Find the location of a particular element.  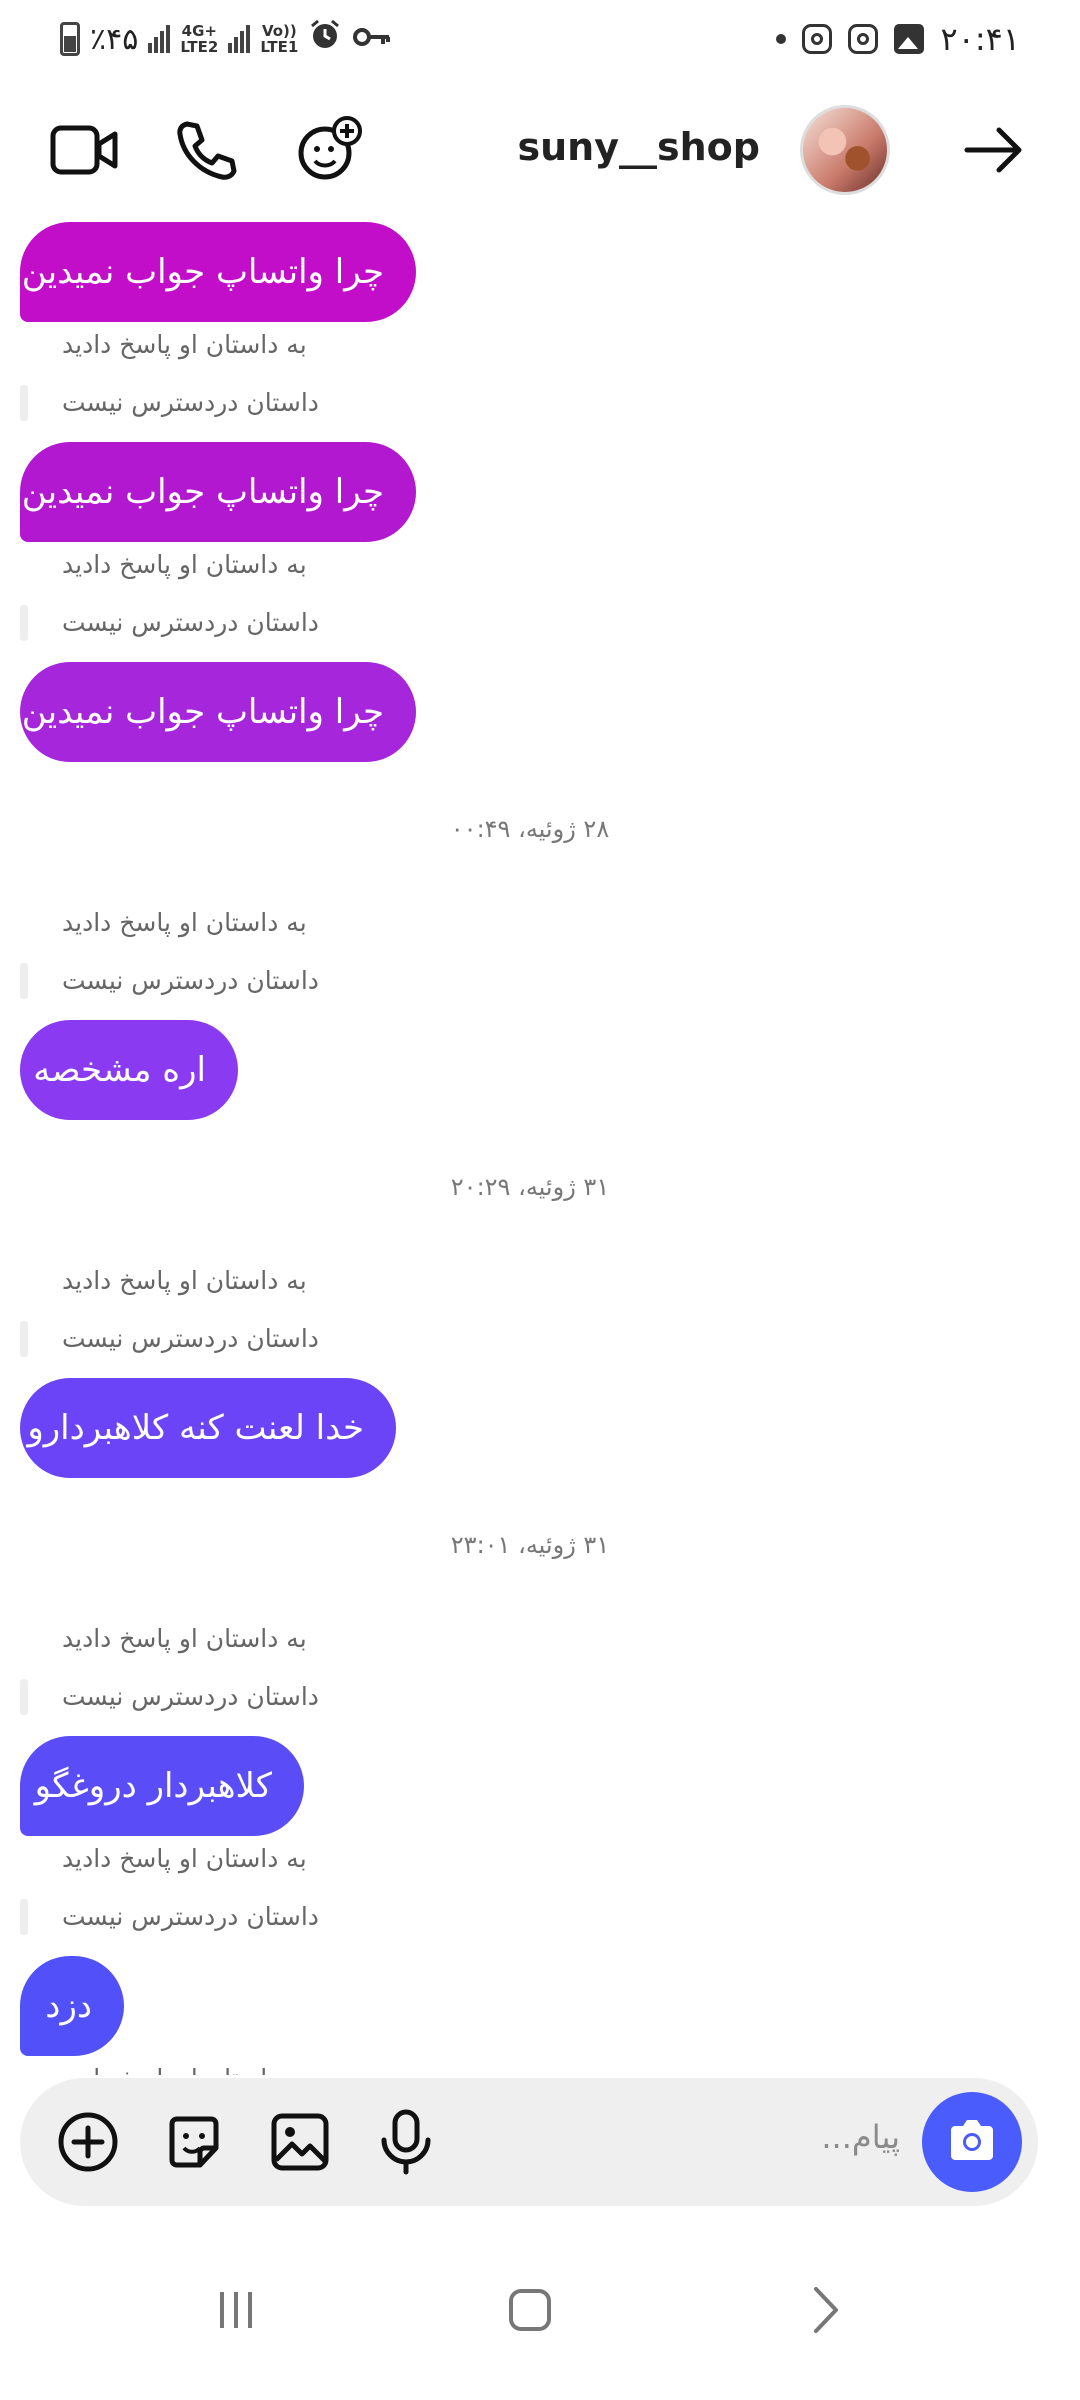

back-arrow-icon is located at coordinates (995, 150).